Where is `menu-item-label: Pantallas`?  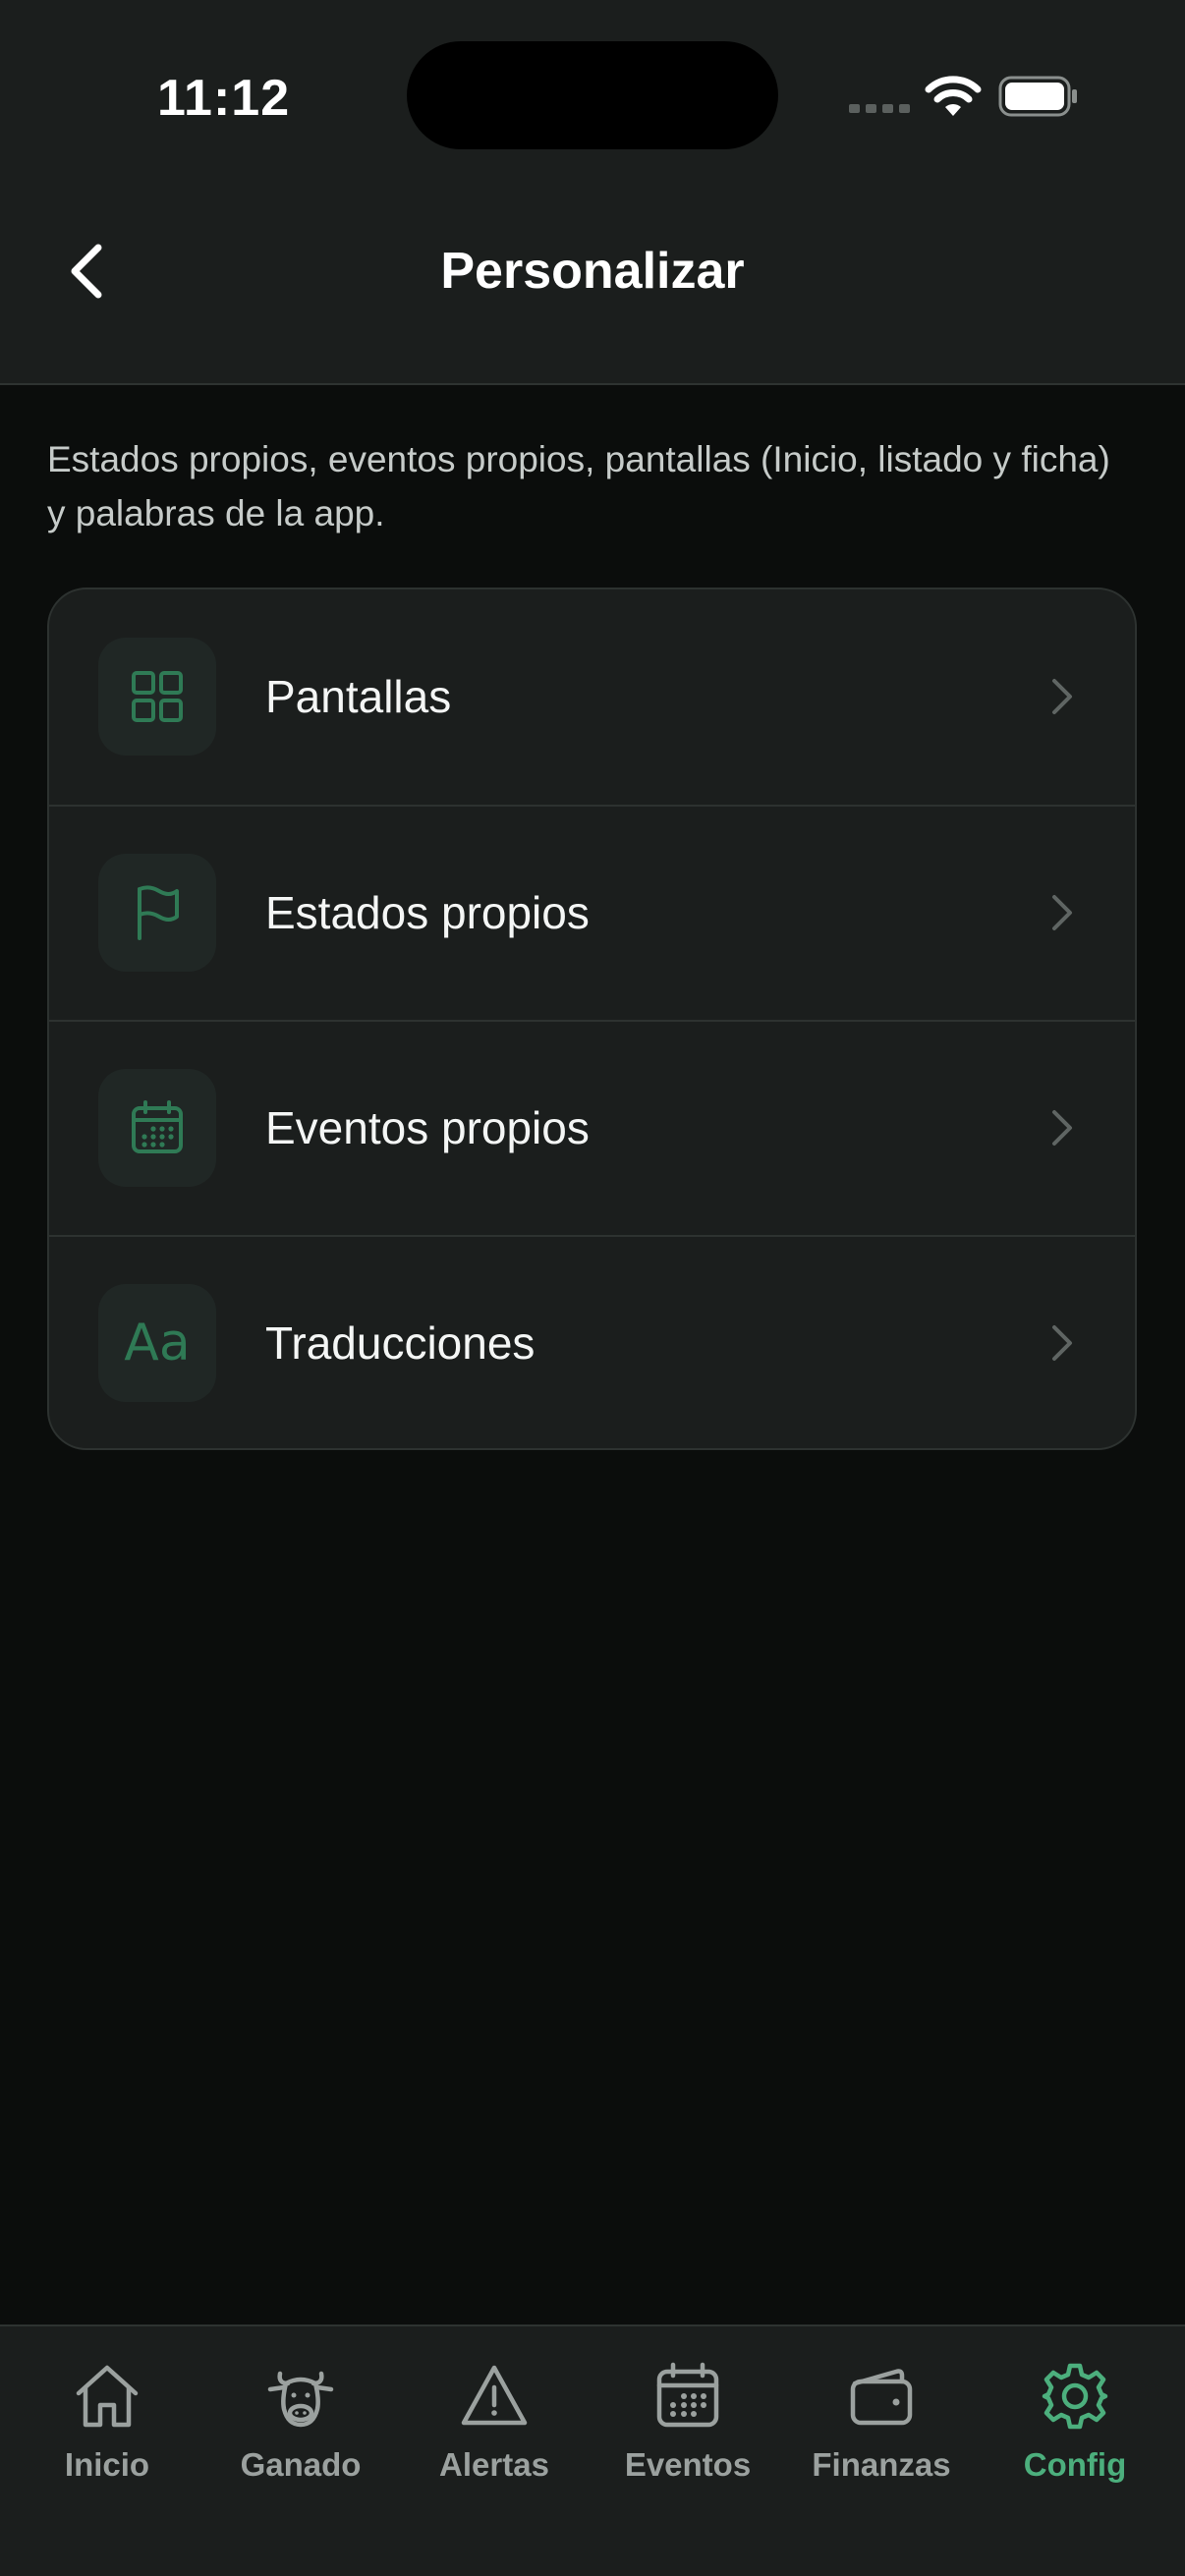 menu-item-label: Pantallas is located at coordinates (358, 696).